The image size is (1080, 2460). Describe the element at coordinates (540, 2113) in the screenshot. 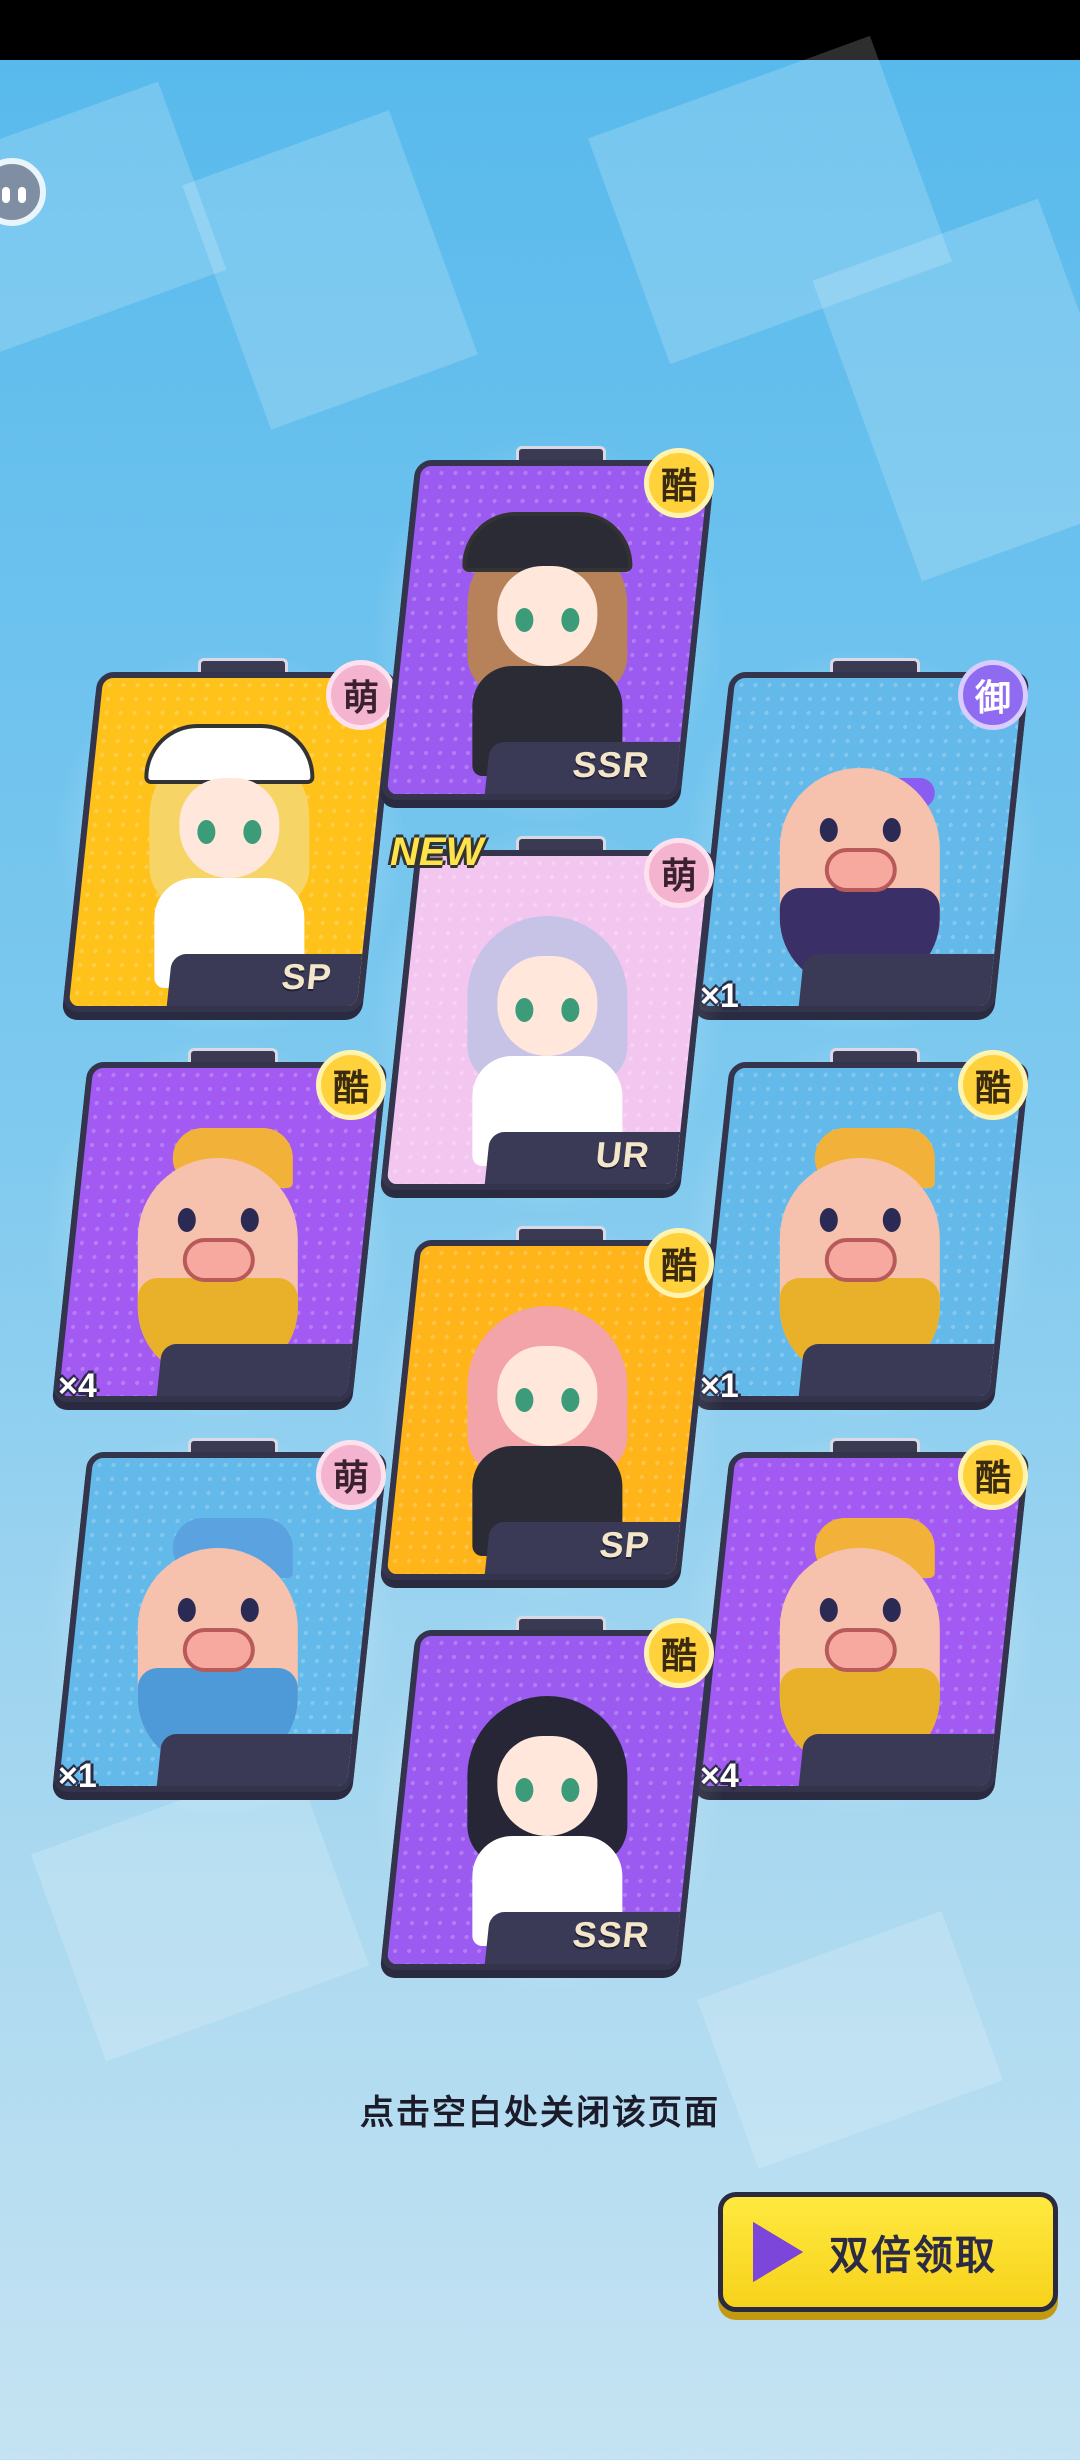

I see `close-hint-text: 点击空白处关闭该页面` at that location.